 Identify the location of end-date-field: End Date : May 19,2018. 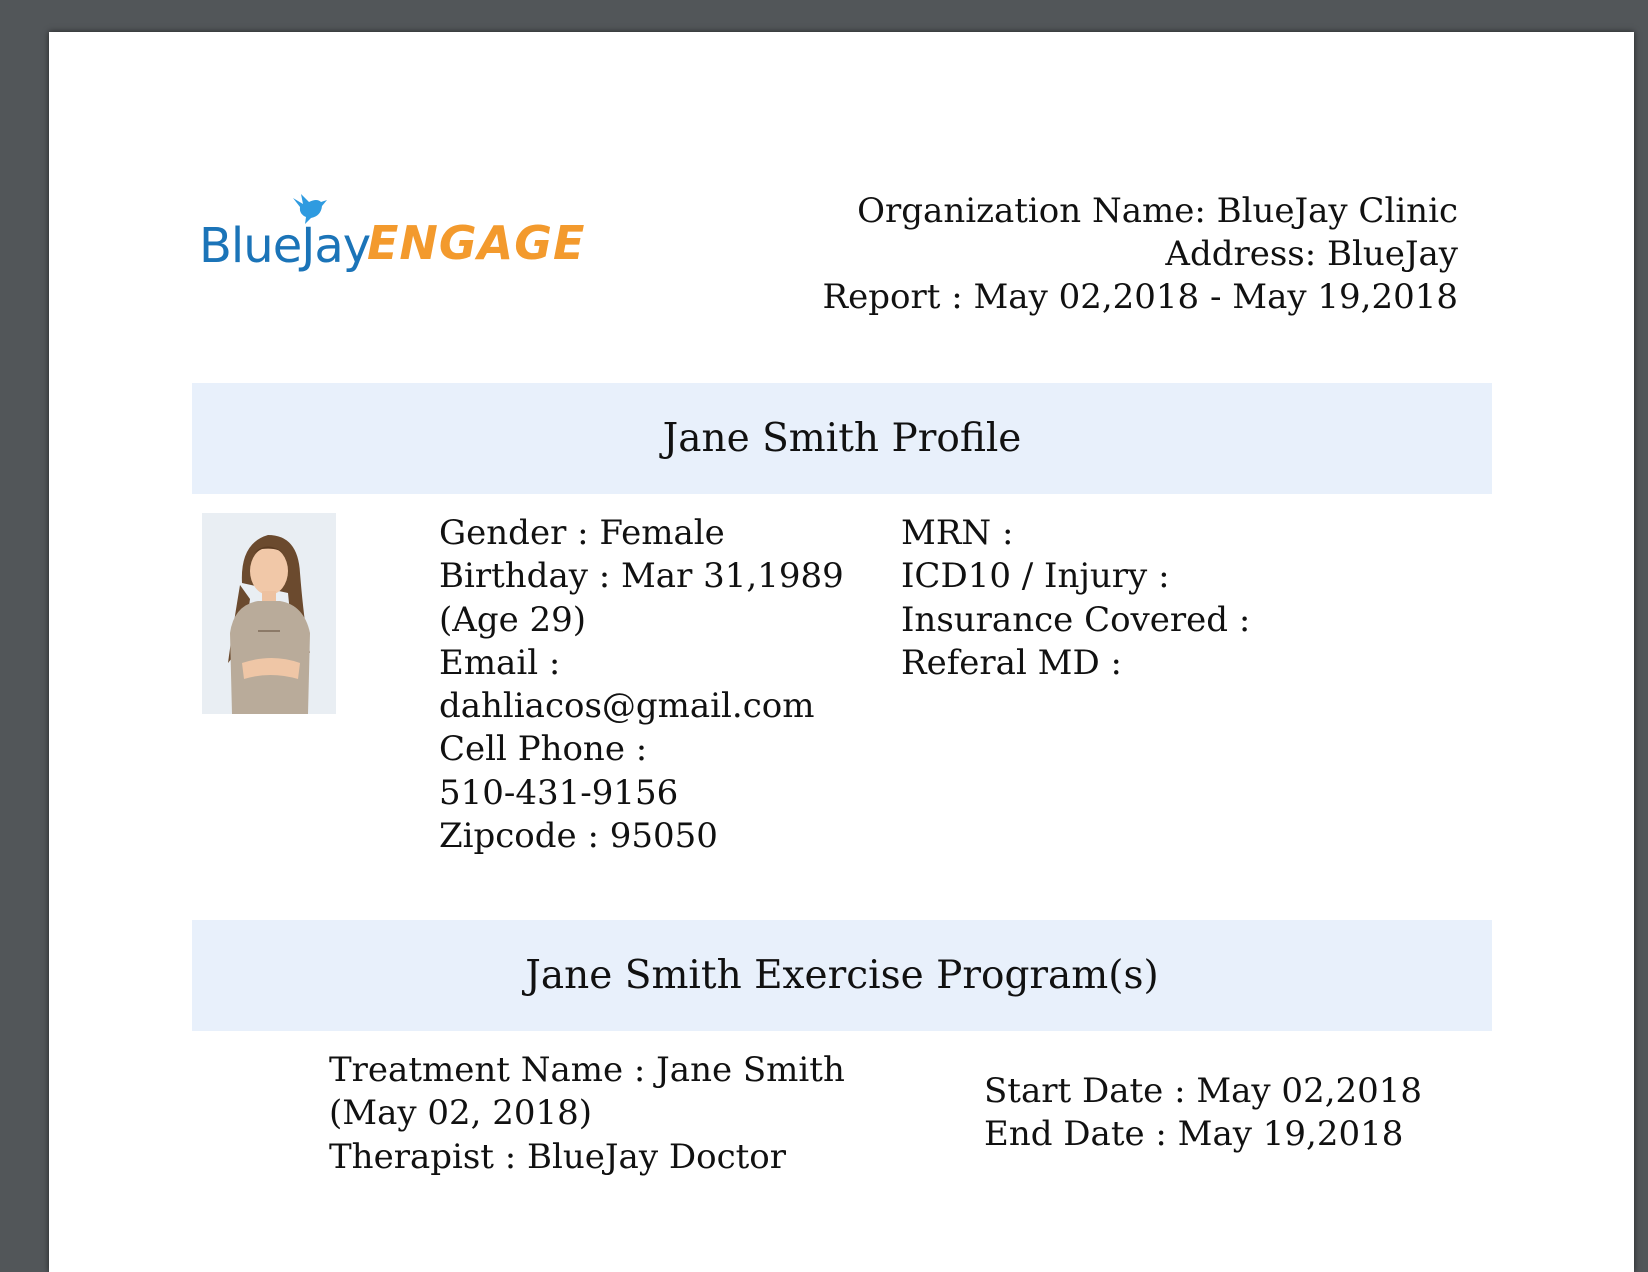
(1194, 1134).